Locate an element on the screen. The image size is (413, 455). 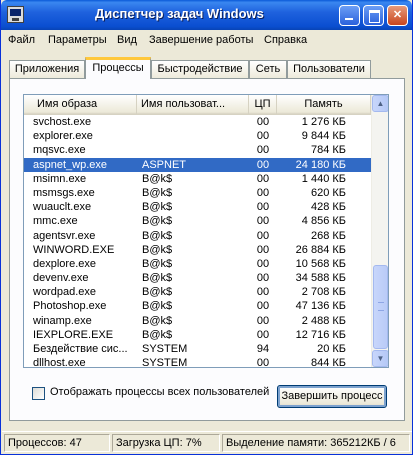
end-process-button: Завершить процесс is located at coordinates (332, 396).